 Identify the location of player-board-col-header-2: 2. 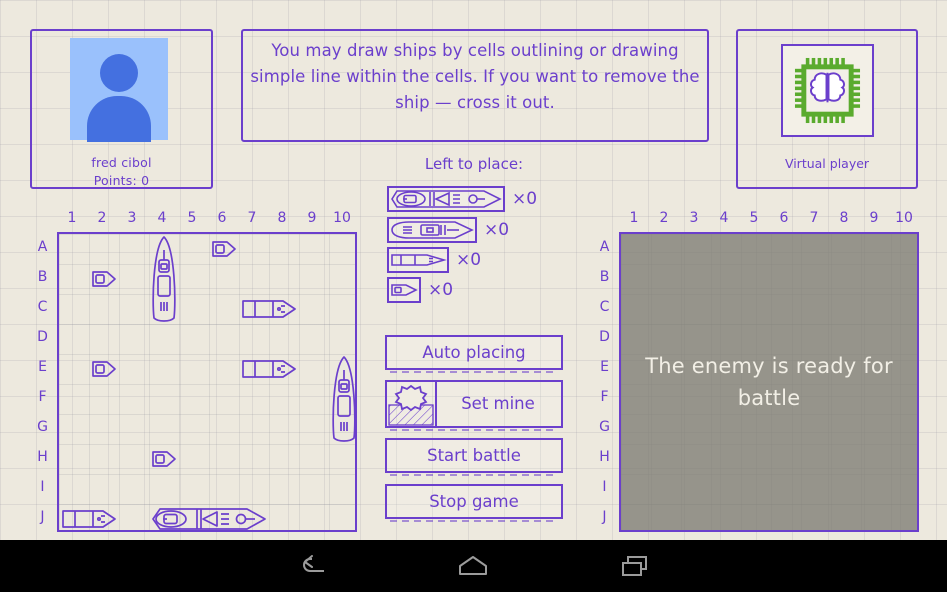
(102, 218).